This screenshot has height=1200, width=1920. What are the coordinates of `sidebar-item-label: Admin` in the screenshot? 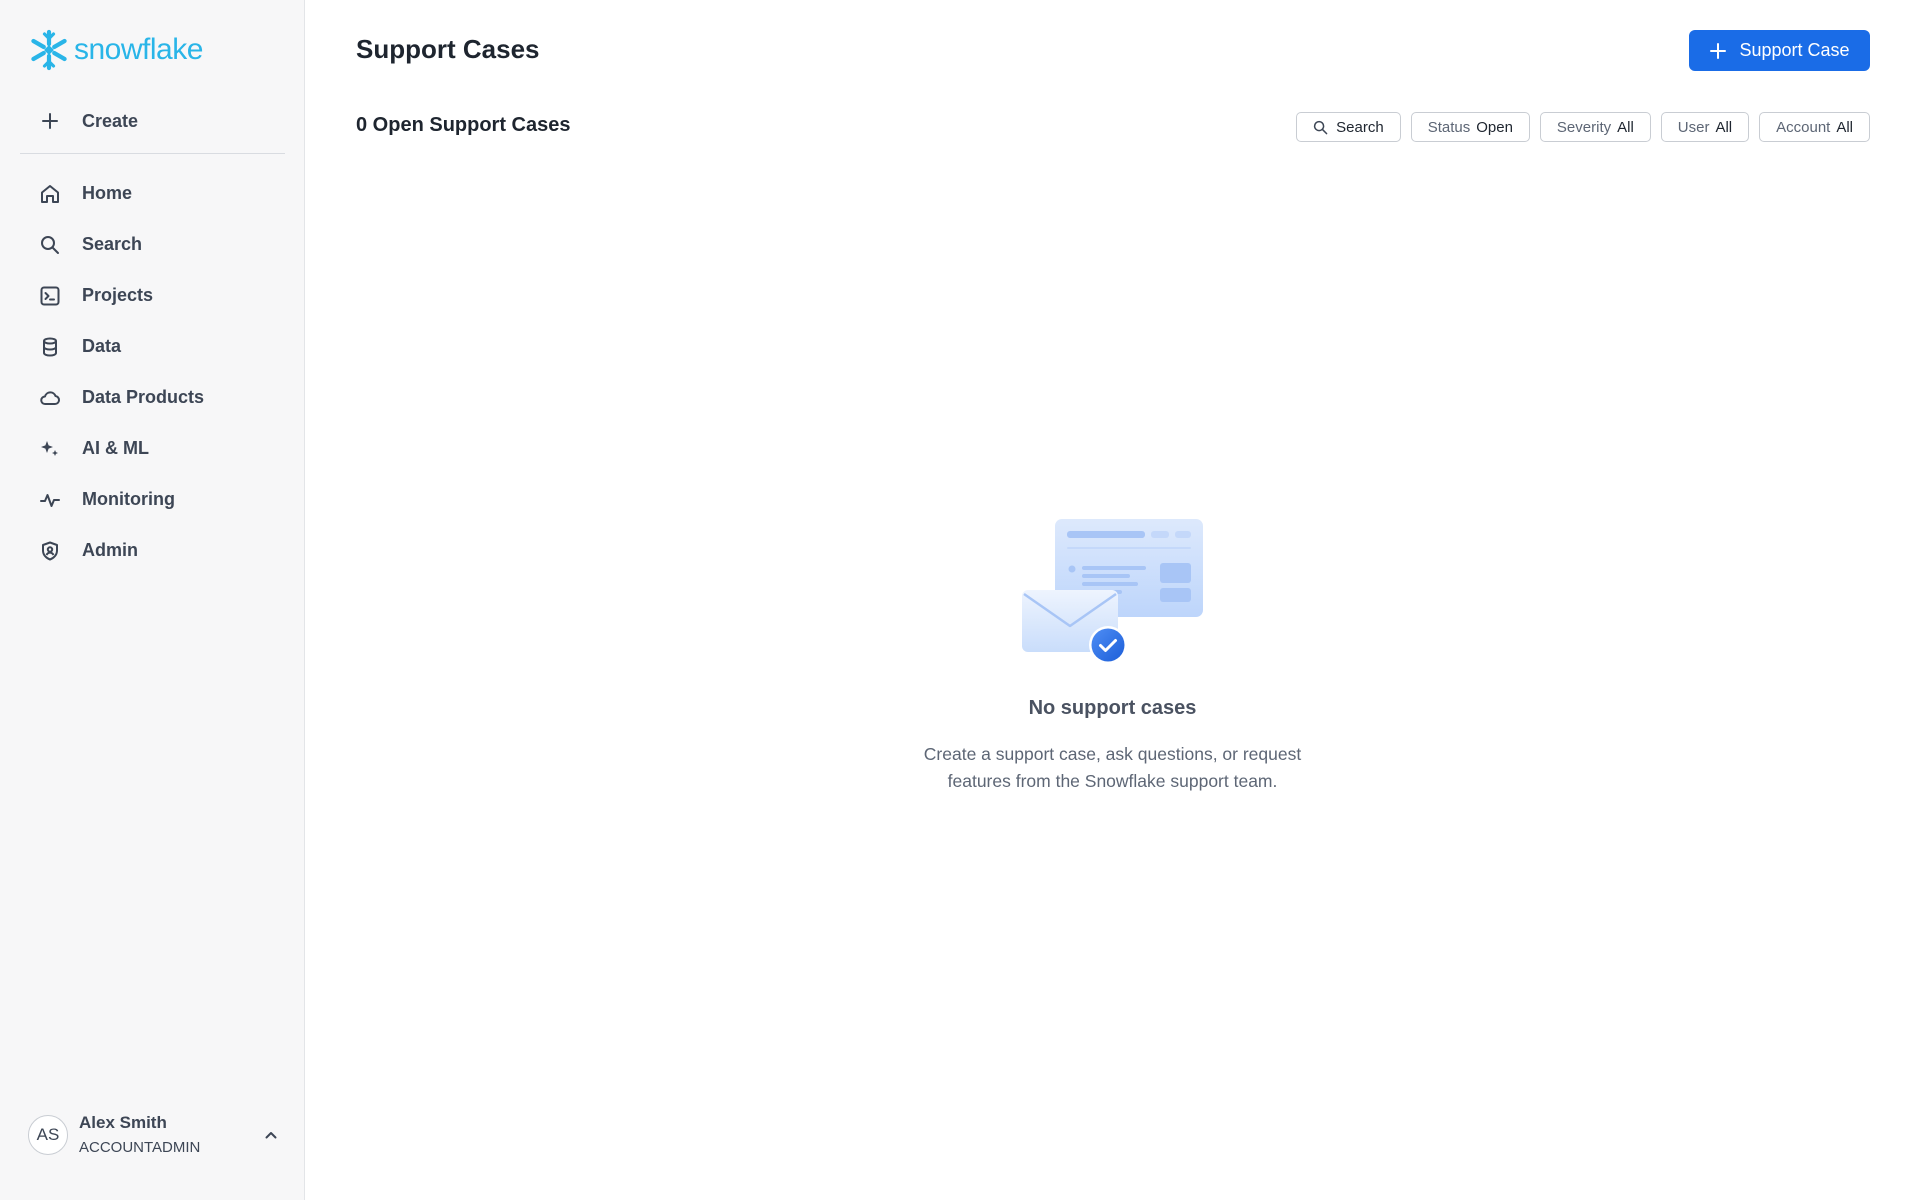 It's located at (110, 550).